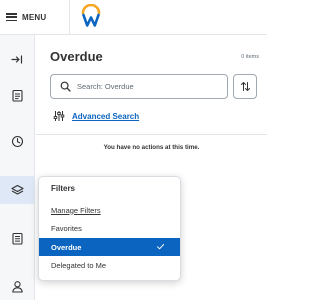 The image size is (320, 300). I want to click on empty-state-message: You have no actions at this time., so click(151, 147).